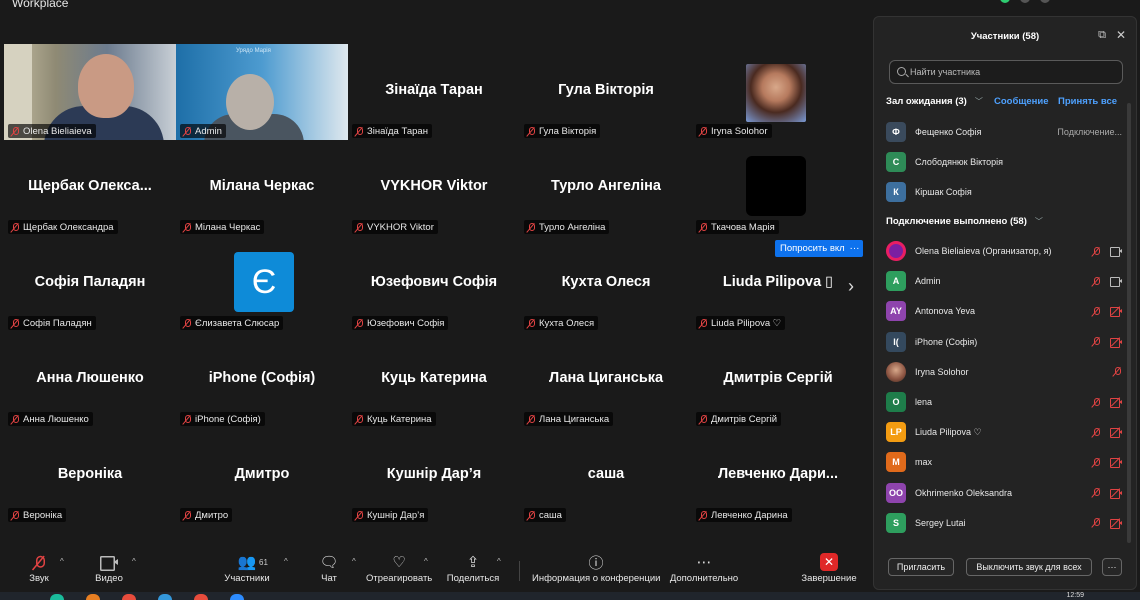 The height and width of the screenshot is (600, 1140). What do you see at coordinates (812, 248) in the screenshot?
I see `ask-to-unmute-button: Попросить вкл` at bounding box center [812, 248].